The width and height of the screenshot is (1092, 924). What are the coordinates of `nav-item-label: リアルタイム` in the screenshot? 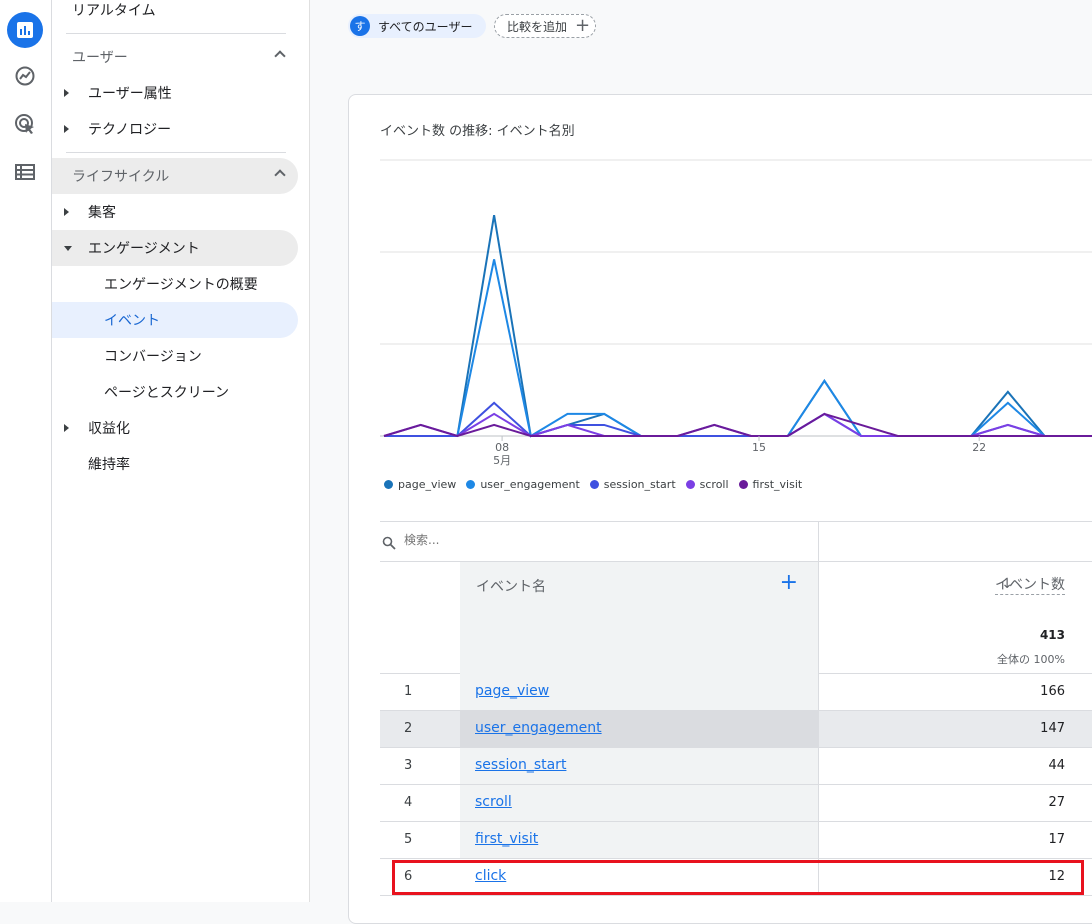 It's located at (114, 11).